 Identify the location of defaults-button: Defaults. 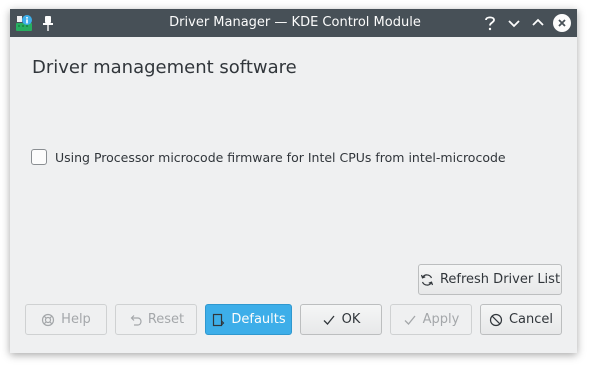
(248, 319).